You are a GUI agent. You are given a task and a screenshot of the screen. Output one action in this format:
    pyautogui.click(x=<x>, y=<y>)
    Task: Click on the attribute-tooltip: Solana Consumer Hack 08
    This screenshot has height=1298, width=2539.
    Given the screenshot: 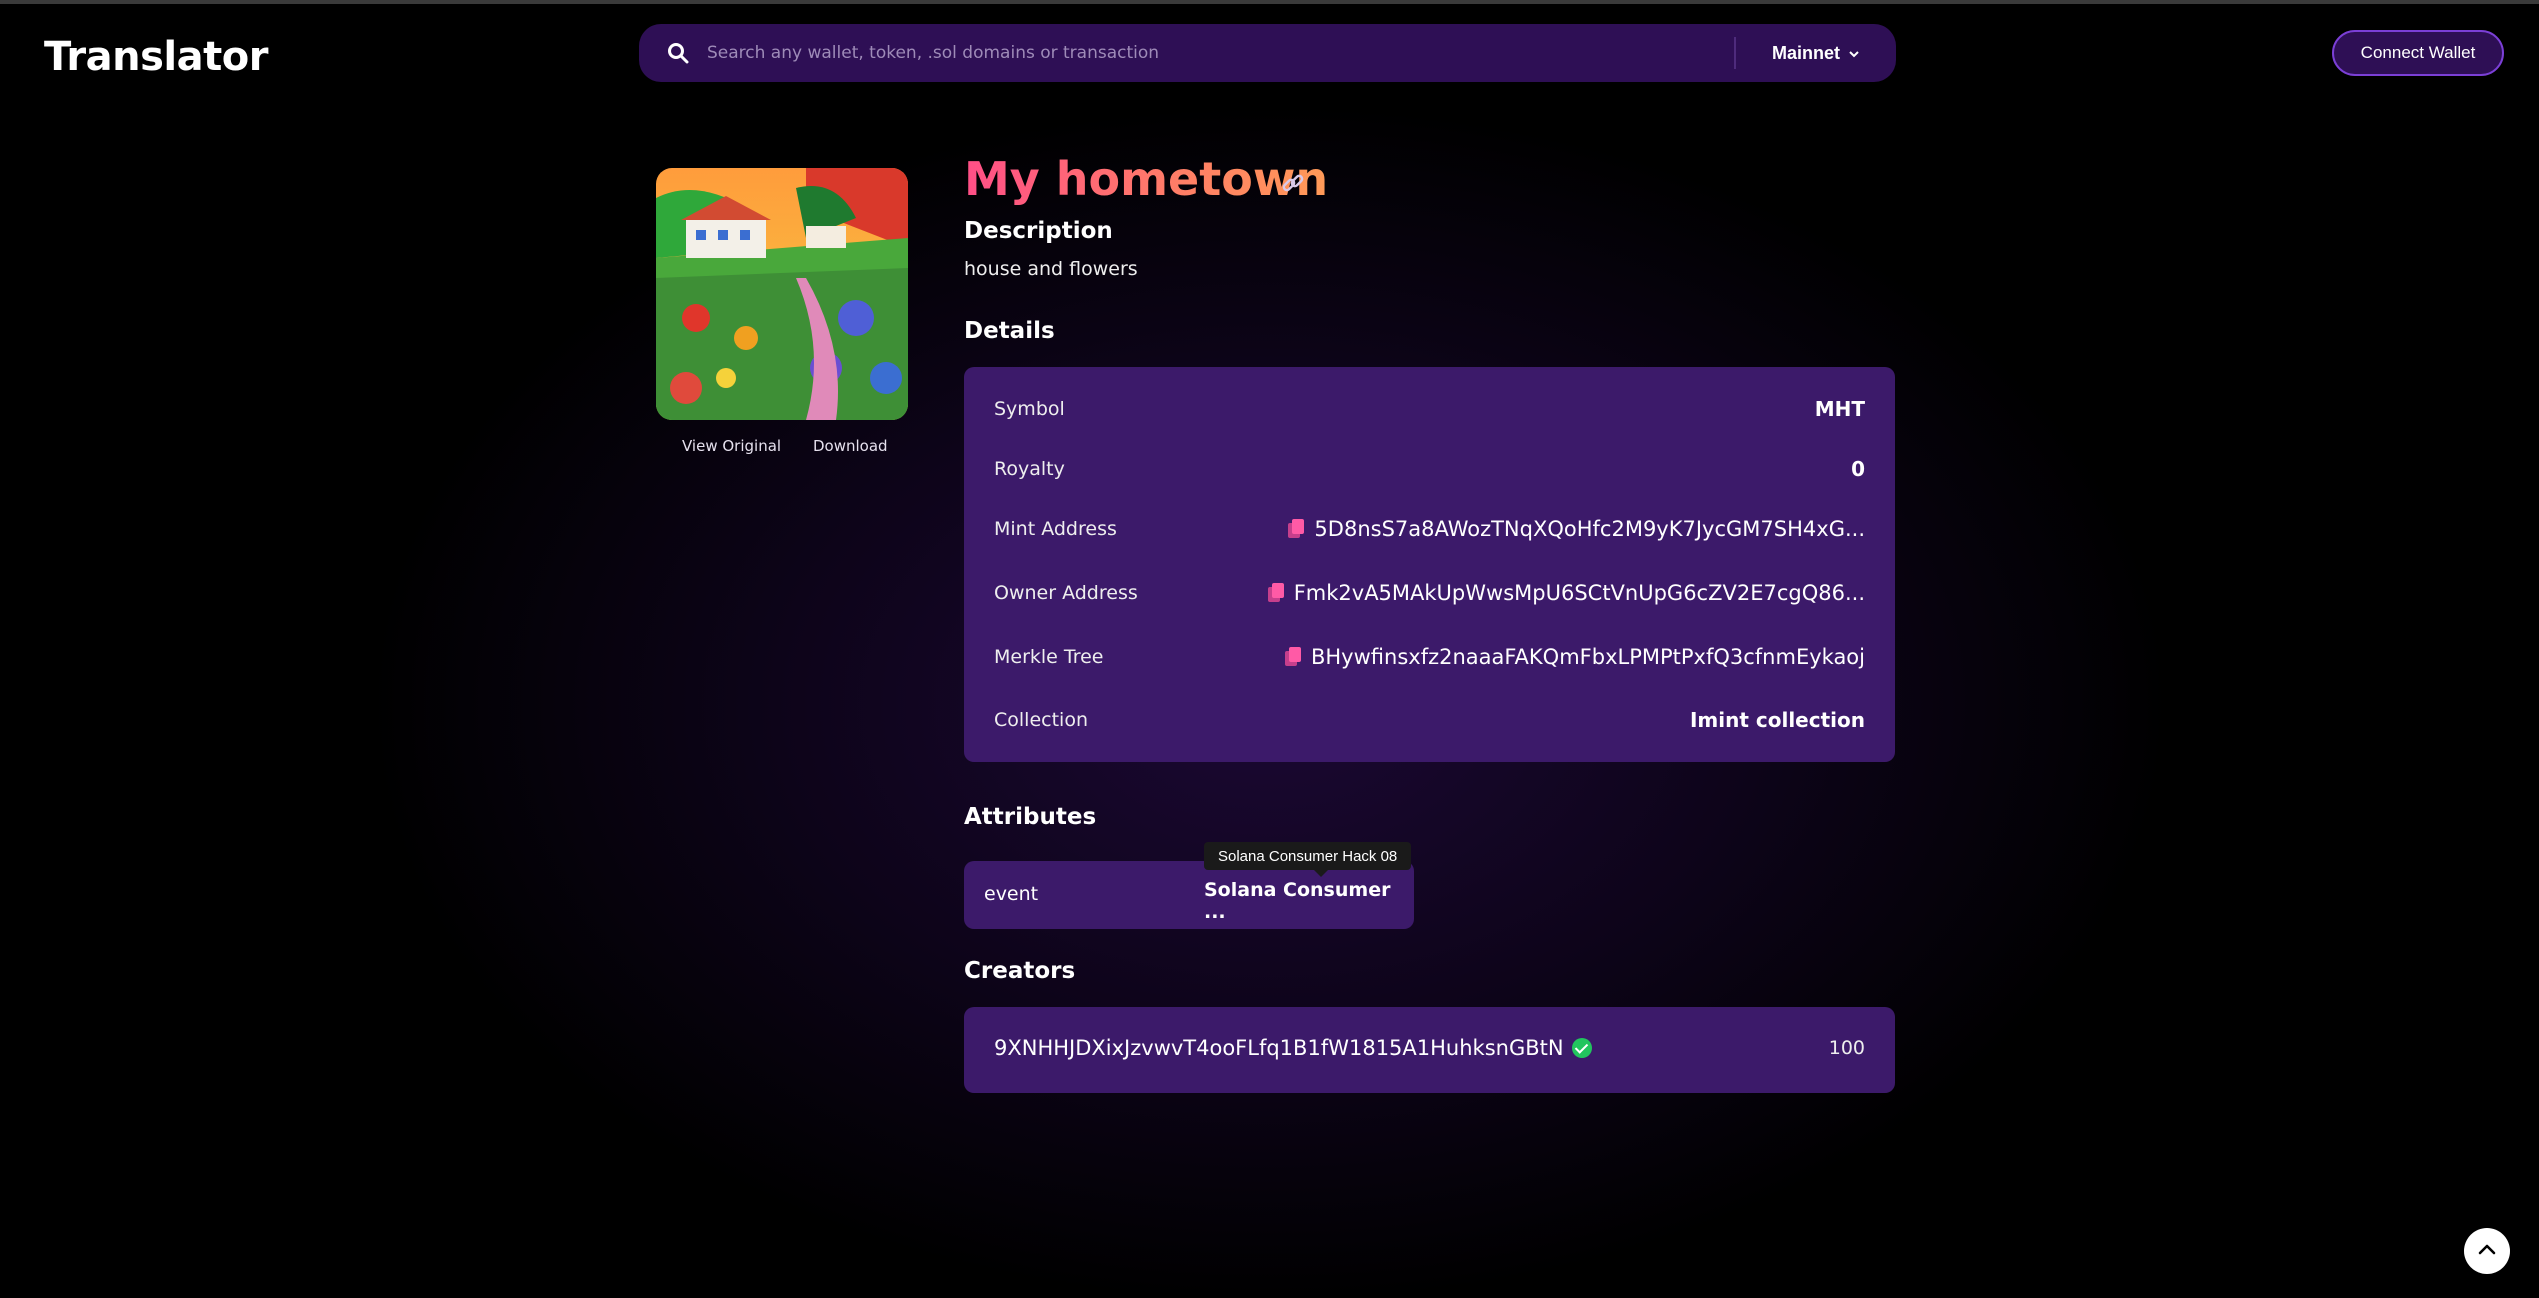 What is the action you would take?
    pyautogui.click(x=1308, y=859)
    